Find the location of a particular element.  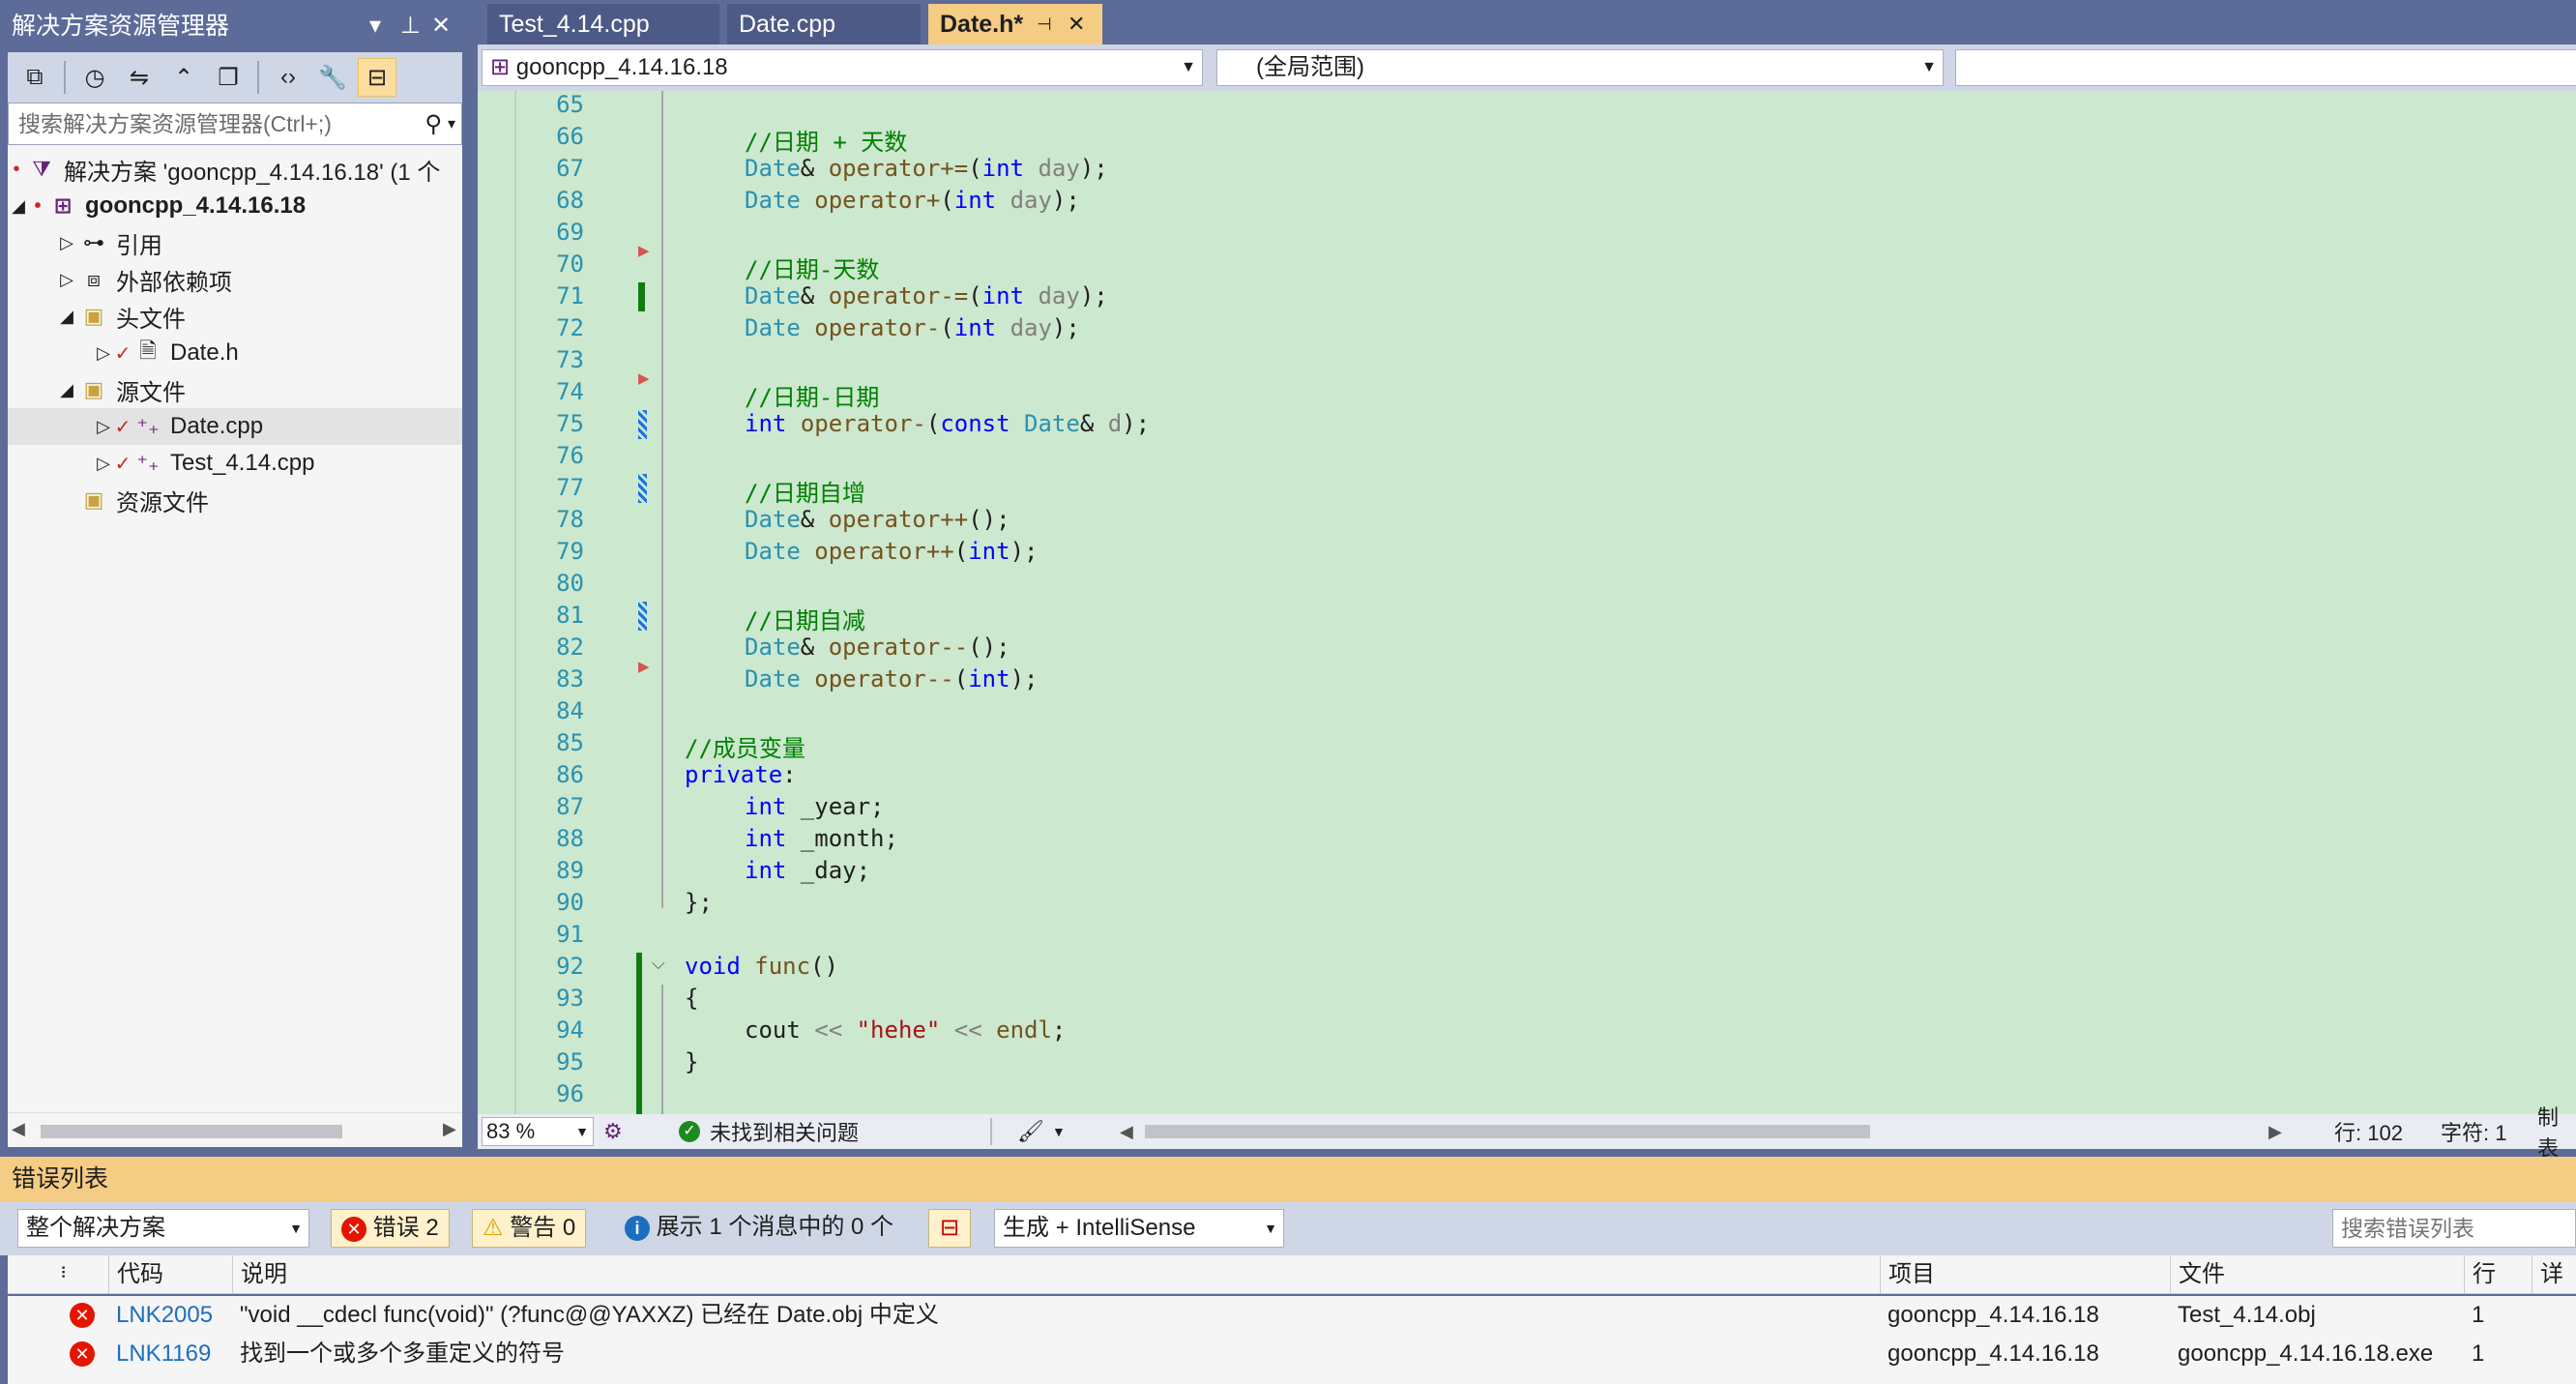

column-header-line: 行 is located at coordinates (2480, 1274).